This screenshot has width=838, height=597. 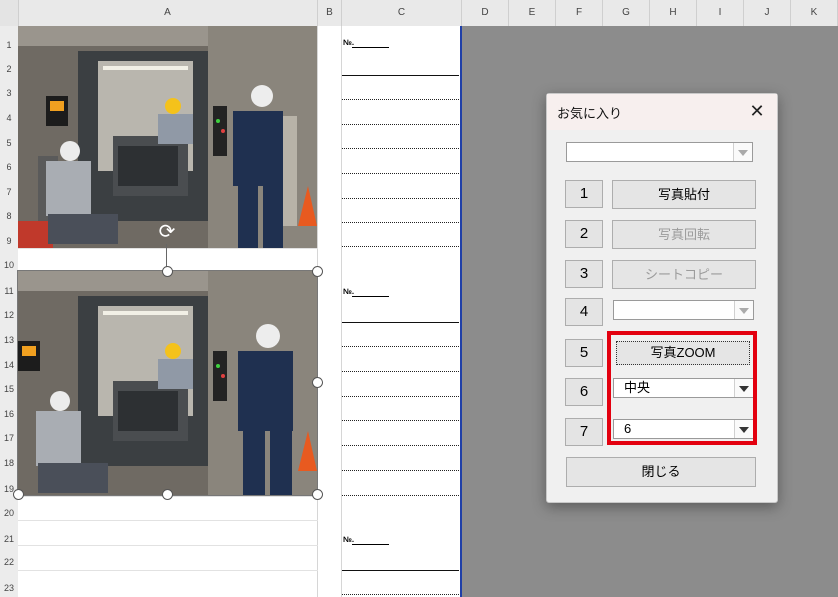 What do you see at coordinates (584, 392) in the screenshot?
I see `number-button-6: 6` at bounding box center [584, 392].